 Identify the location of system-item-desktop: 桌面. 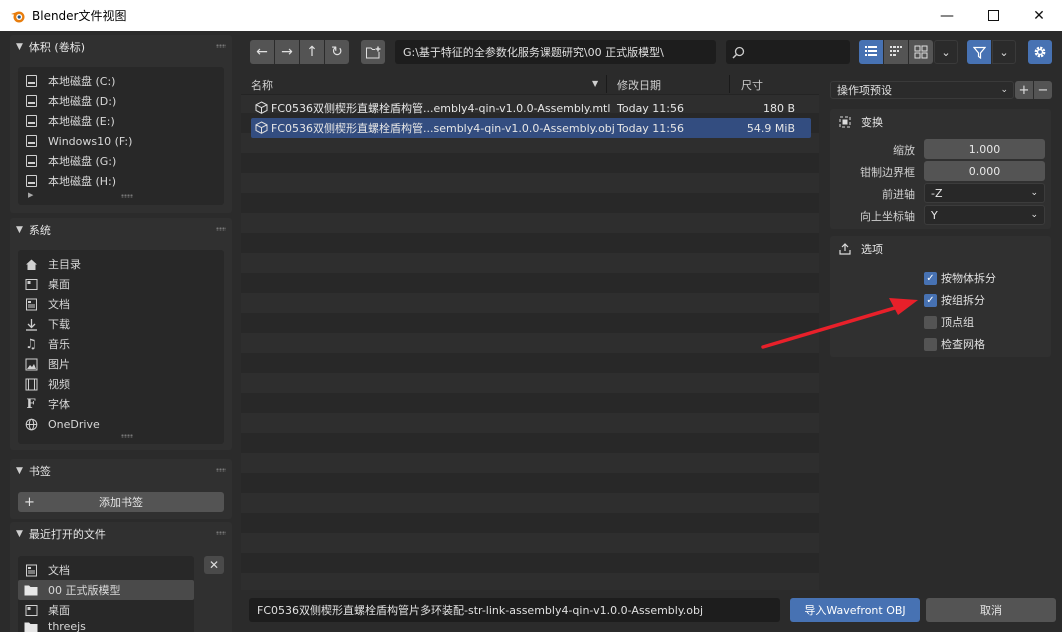
(121, 284).